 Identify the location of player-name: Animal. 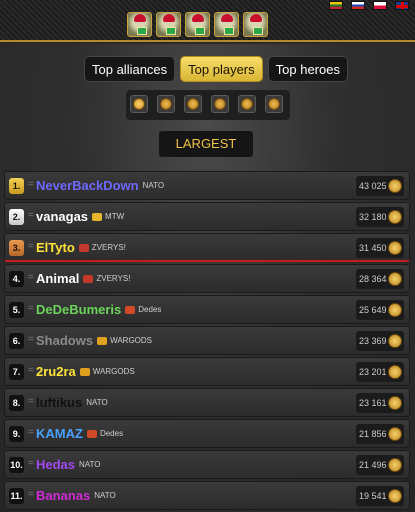
(57, 278).